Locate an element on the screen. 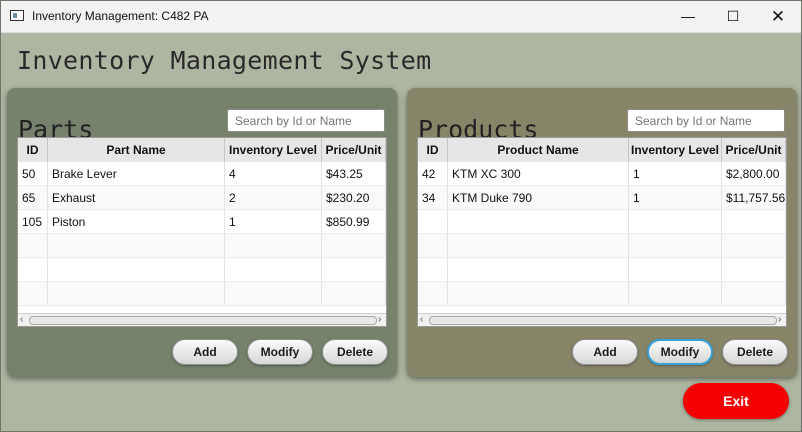 This screenshot has width=802, height=432. app-icon is located at coordinates (17, 15).